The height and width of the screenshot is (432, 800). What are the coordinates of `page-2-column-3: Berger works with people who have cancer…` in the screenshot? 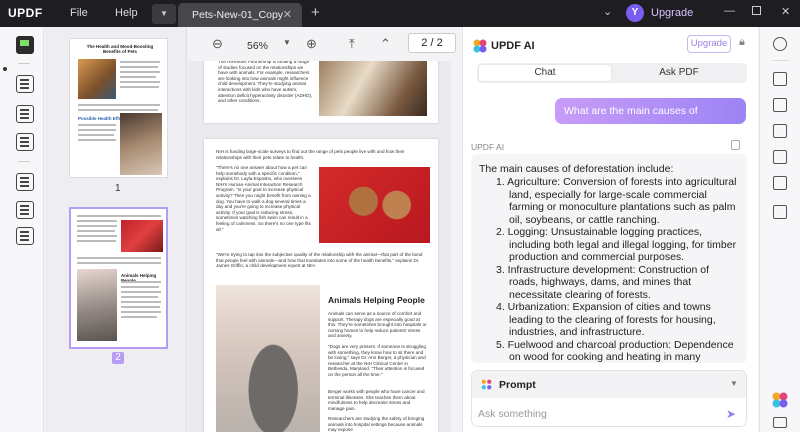 It's located at (376, 400).